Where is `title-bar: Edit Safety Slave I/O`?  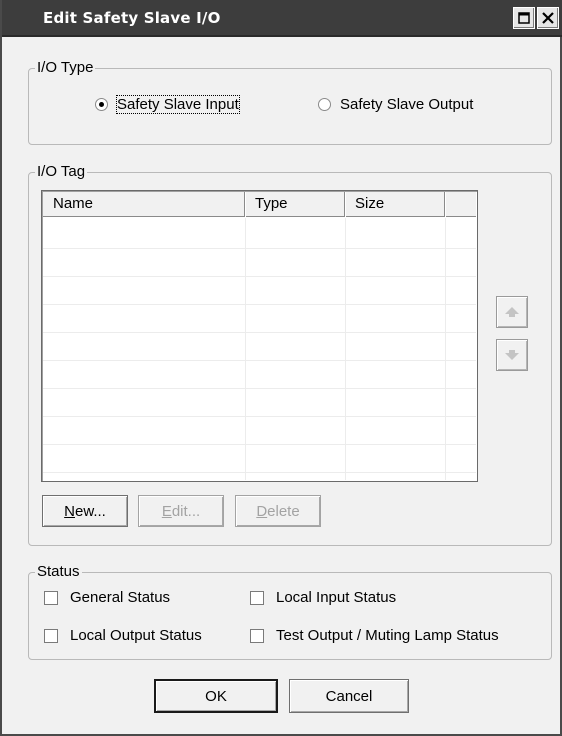
title-bar: Edit Safety Slave I/O is located at coordinates (282, 18).